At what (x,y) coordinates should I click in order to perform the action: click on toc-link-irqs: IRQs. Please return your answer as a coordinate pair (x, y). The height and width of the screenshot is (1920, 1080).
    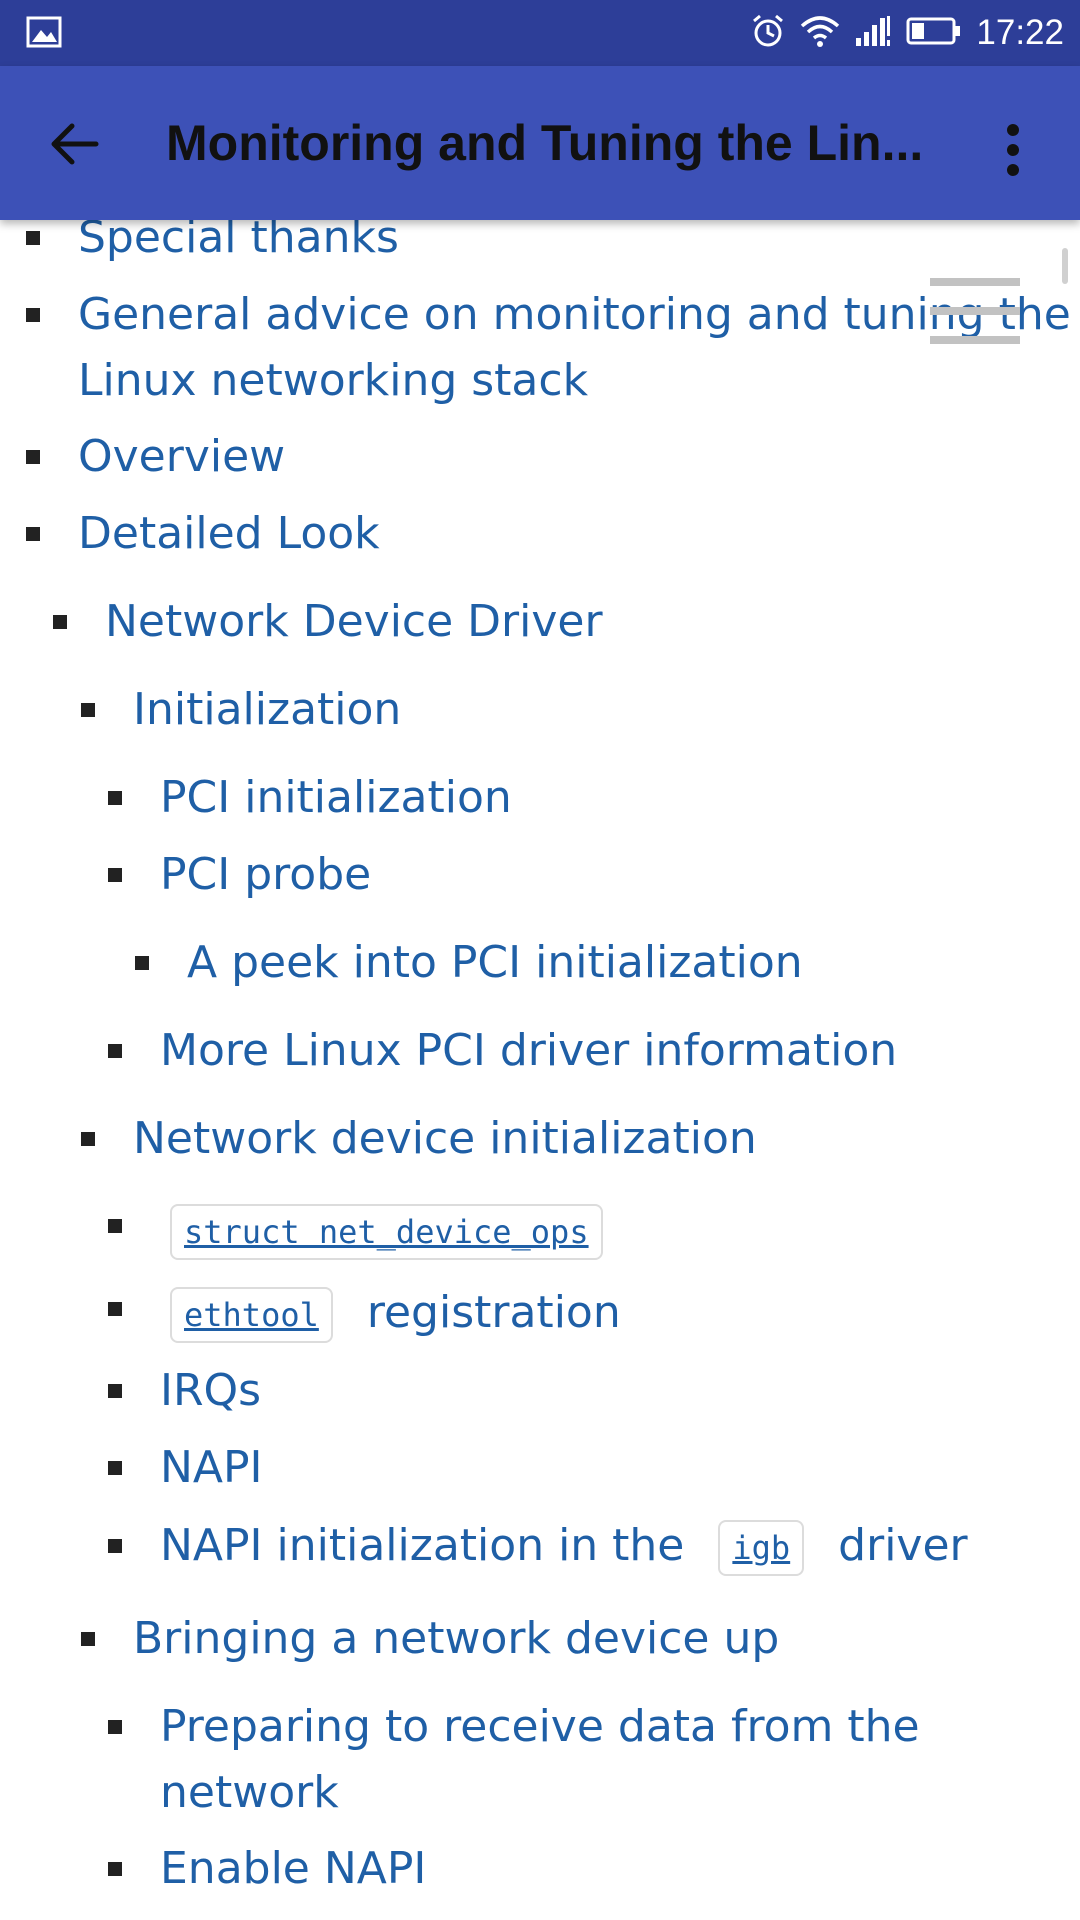
    Looking at the image, I should click on (210, 1391).